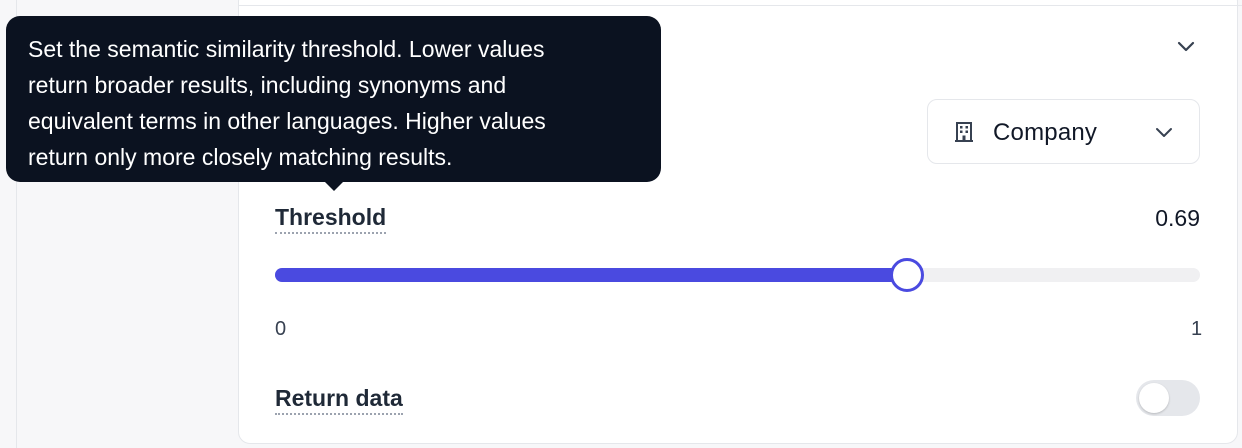 The height and width of the screenshot is (448, 1242). What do you see at coordinates (281, 329) in the screenshot?
I see `slider-min-label: 0` at bounding box center [281, 329].